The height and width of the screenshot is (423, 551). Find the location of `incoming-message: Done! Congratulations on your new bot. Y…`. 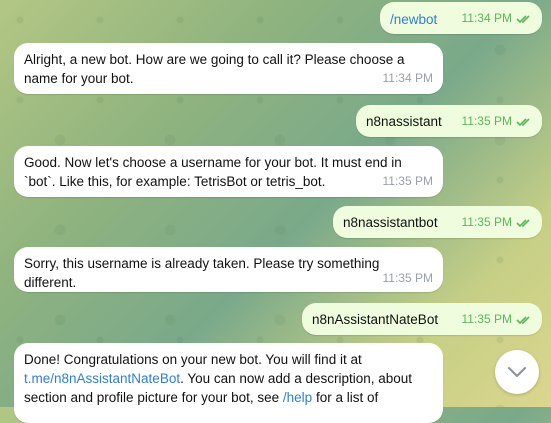

incoming-message: Done! Congratulations on your new bot. Y… is located at coordinates (228, 383).